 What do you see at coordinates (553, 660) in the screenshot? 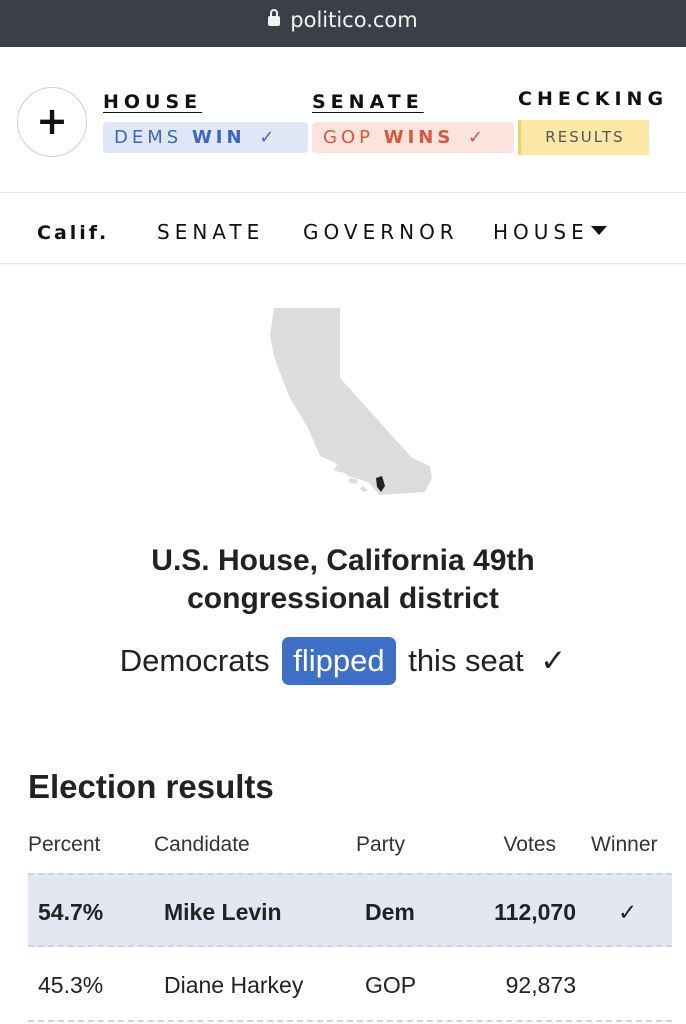
I see `flip-check-icon: ✓` at bounding box center [553, 660].